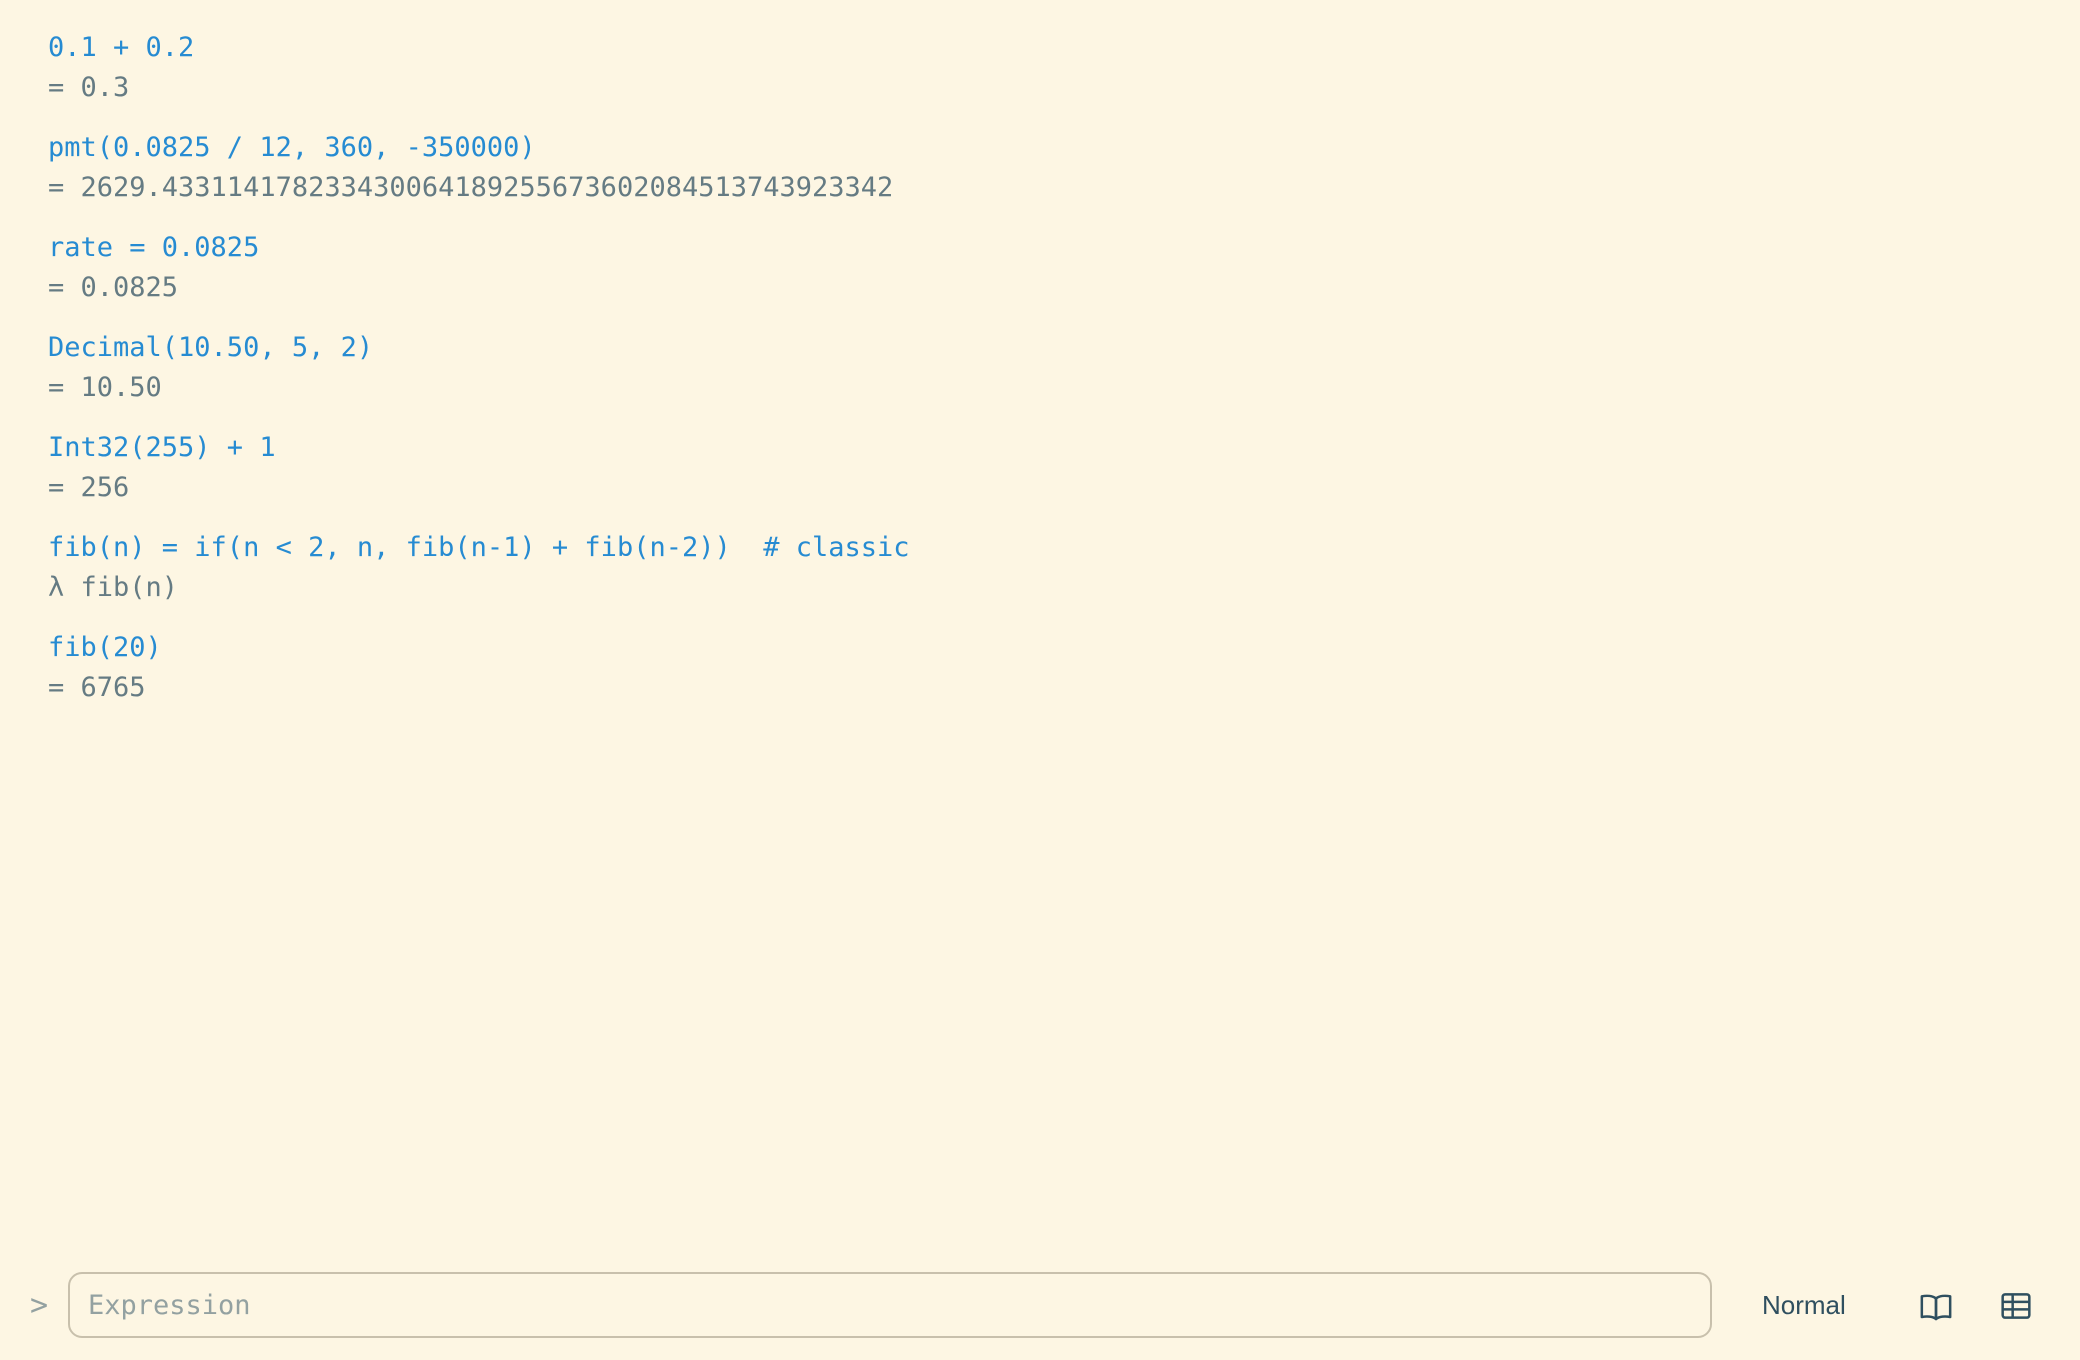  I want to click on history-input: fib(20), so click(1040, 648).